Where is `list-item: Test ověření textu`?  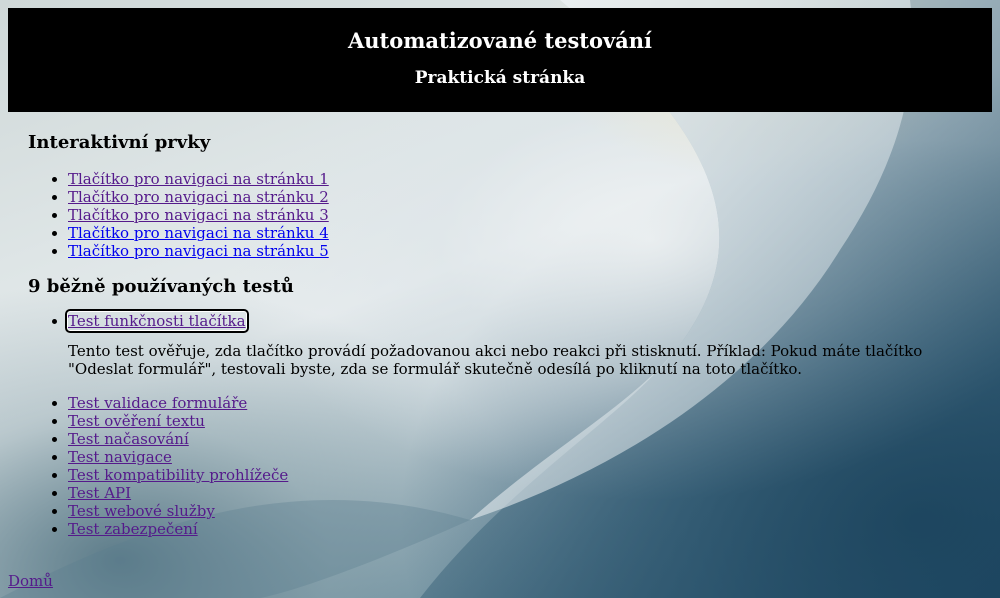 list-item: Test ověření textu is located at coordinates (518, 421).